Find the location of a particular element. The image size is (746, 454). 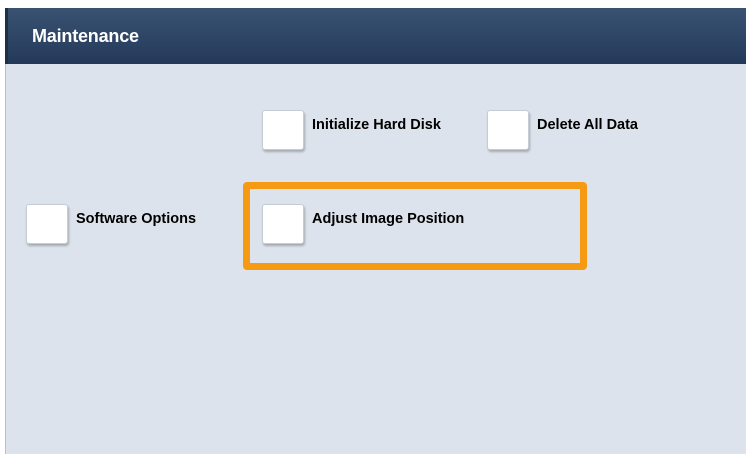

software-options-checkbox is located at coordinates (47, 224).